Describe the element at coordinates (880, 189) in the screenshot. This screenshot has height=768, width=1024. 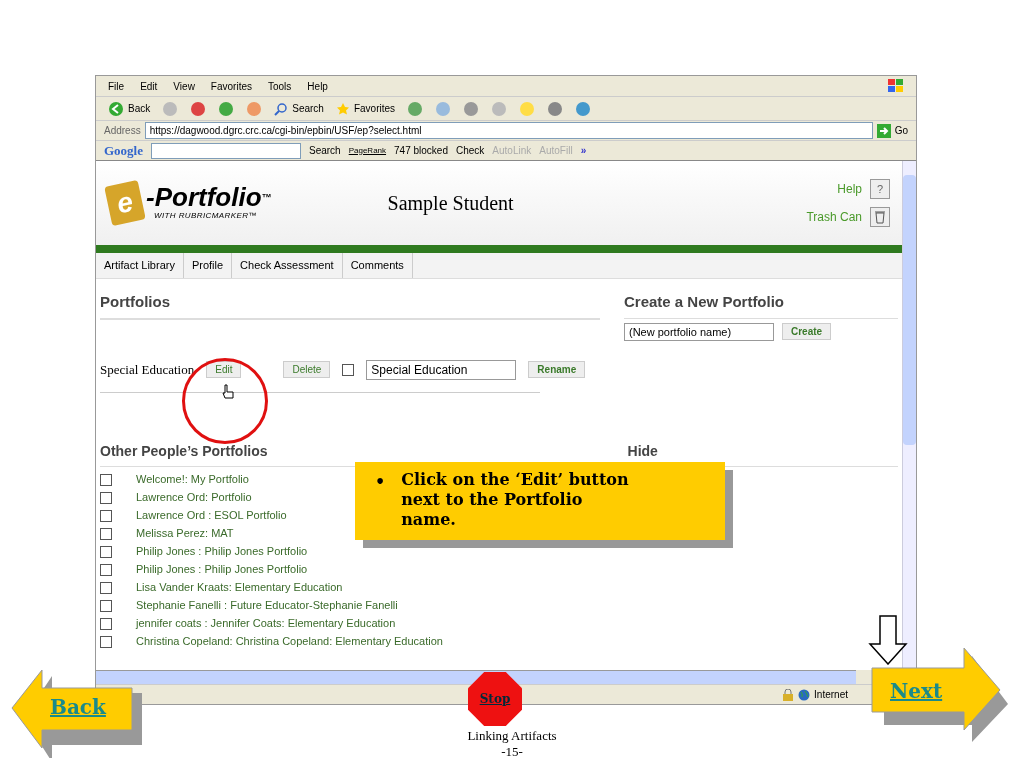
I see `help-button: ?` at that location.